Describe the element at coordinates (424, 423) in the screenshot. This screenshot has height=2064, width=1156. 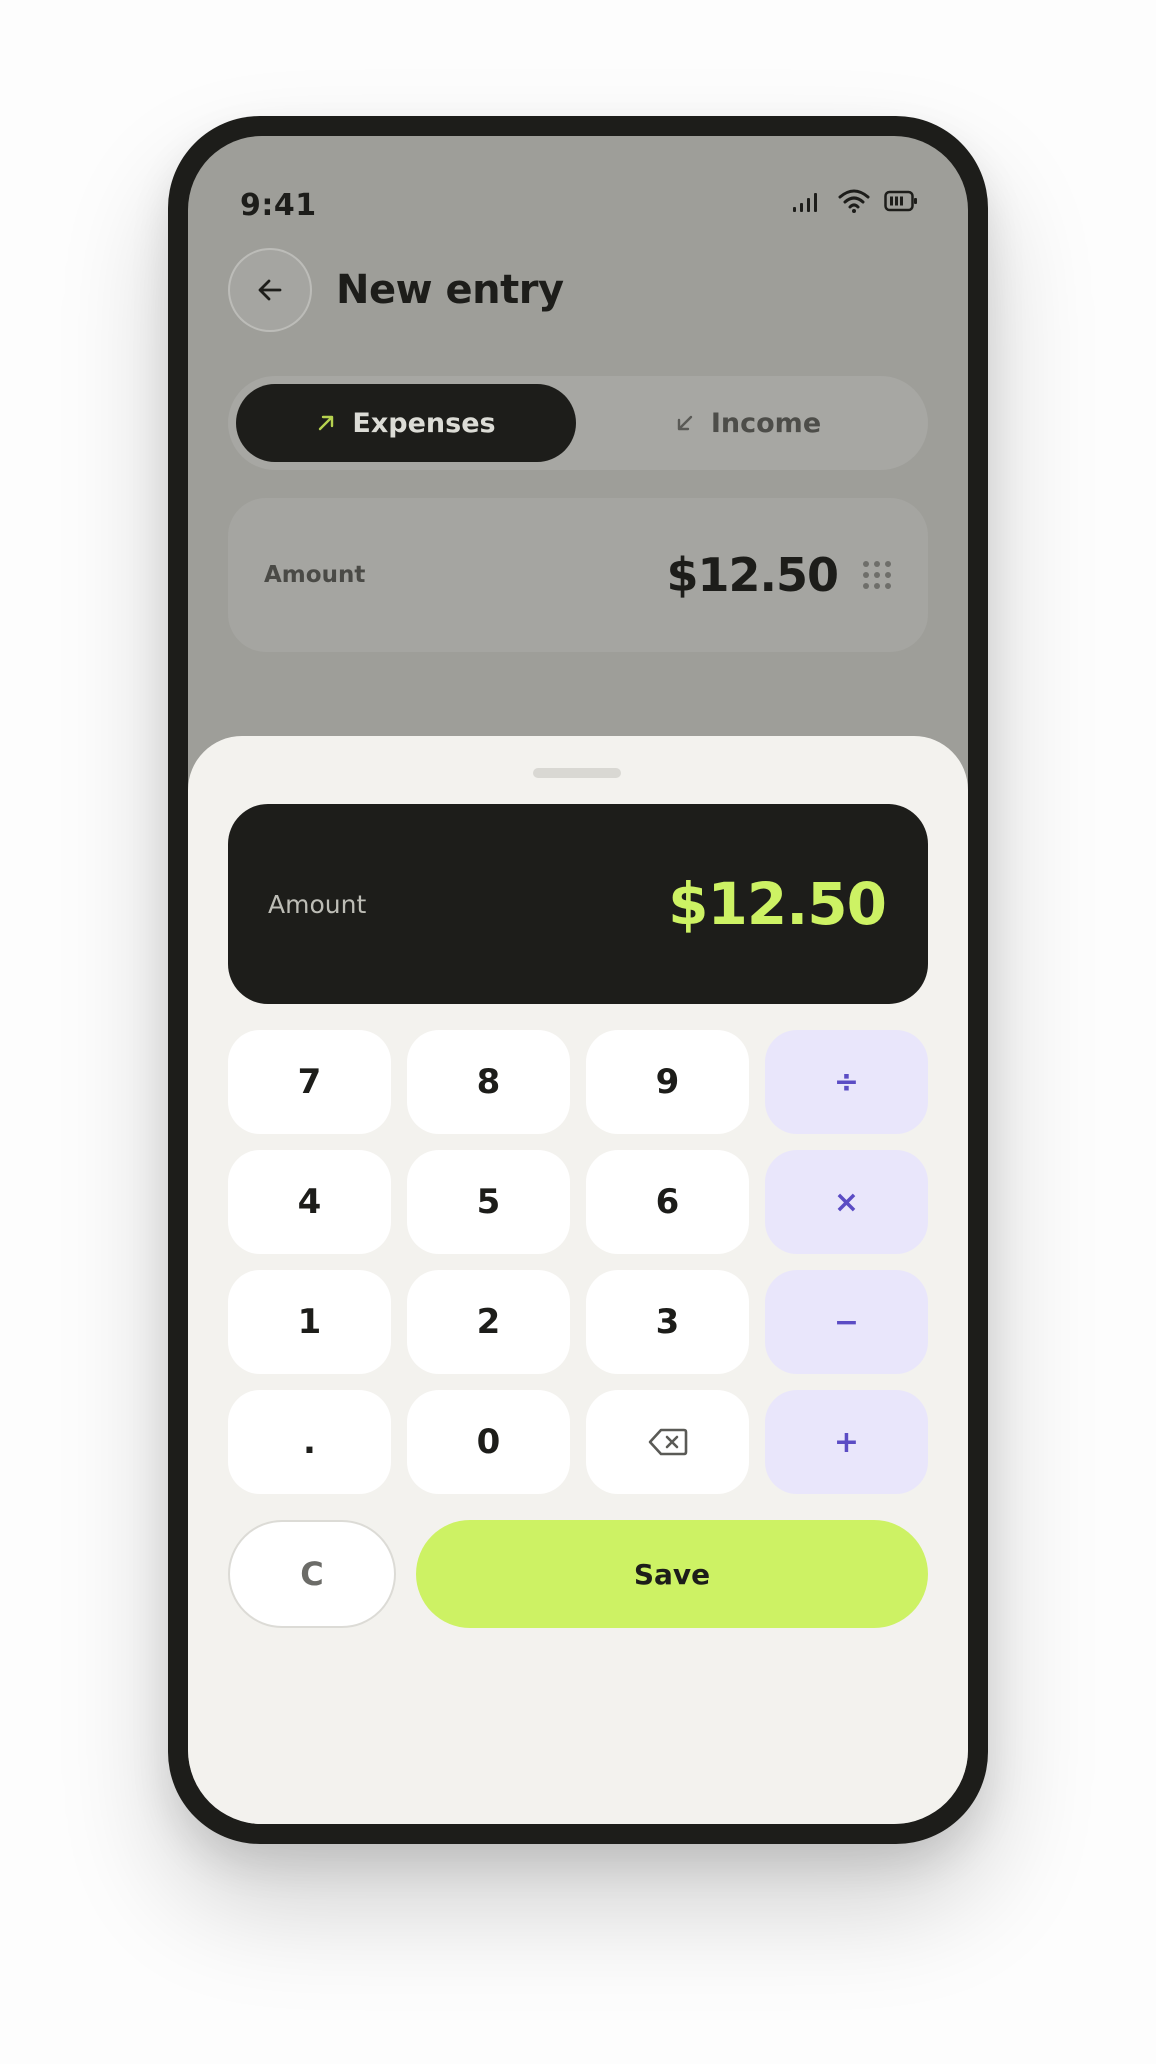
I see `tab-expenses-label: Expenses` at that location.